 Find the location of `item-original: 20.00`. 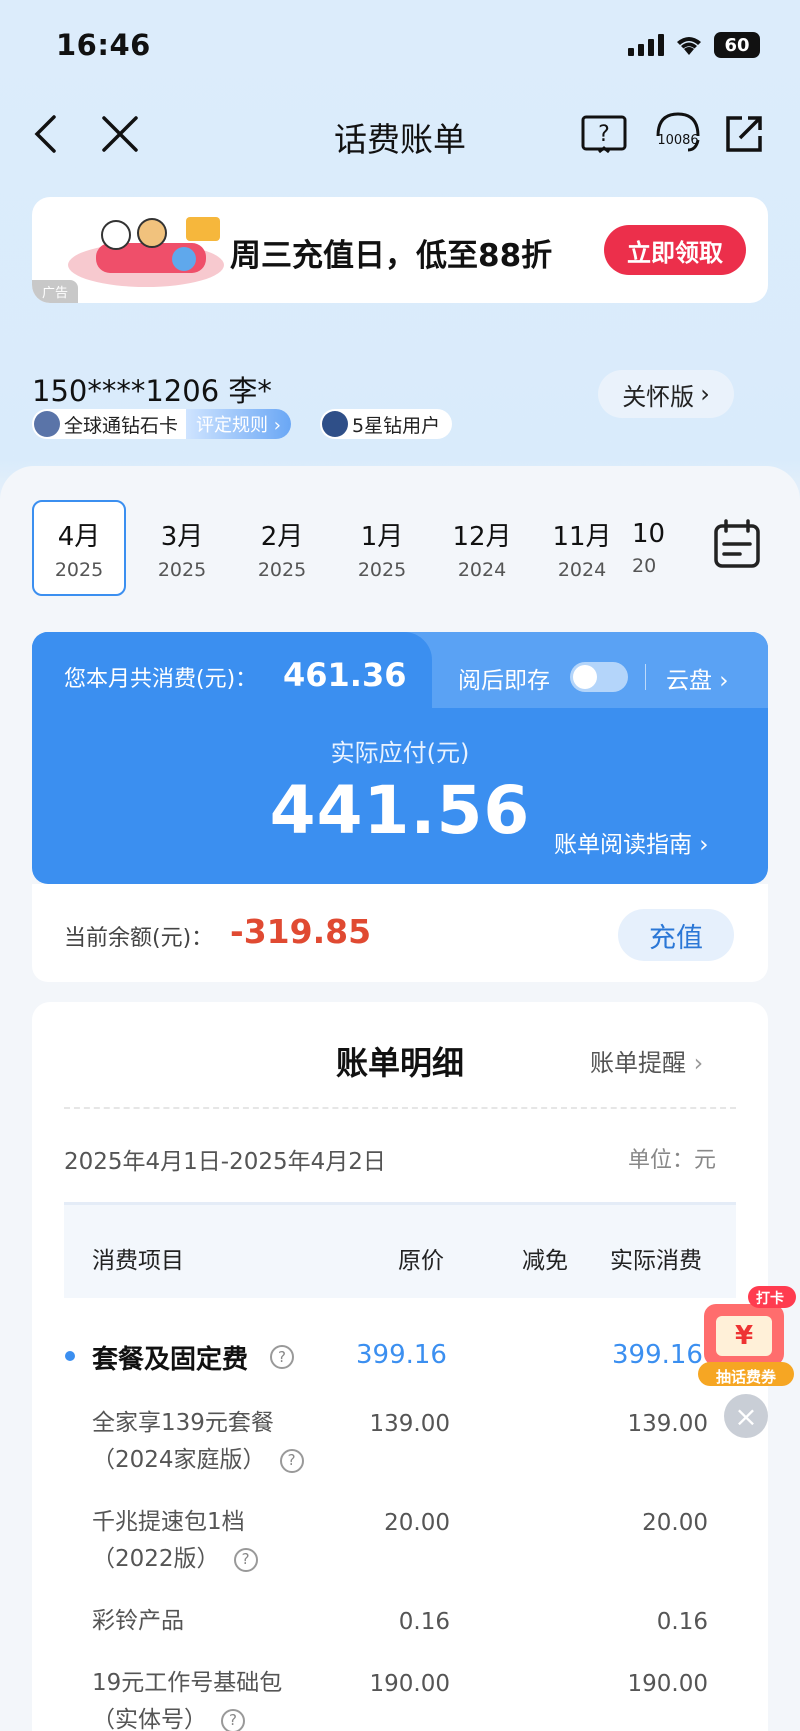

item-original: 20.00 is located at coordinates (417, 1523).